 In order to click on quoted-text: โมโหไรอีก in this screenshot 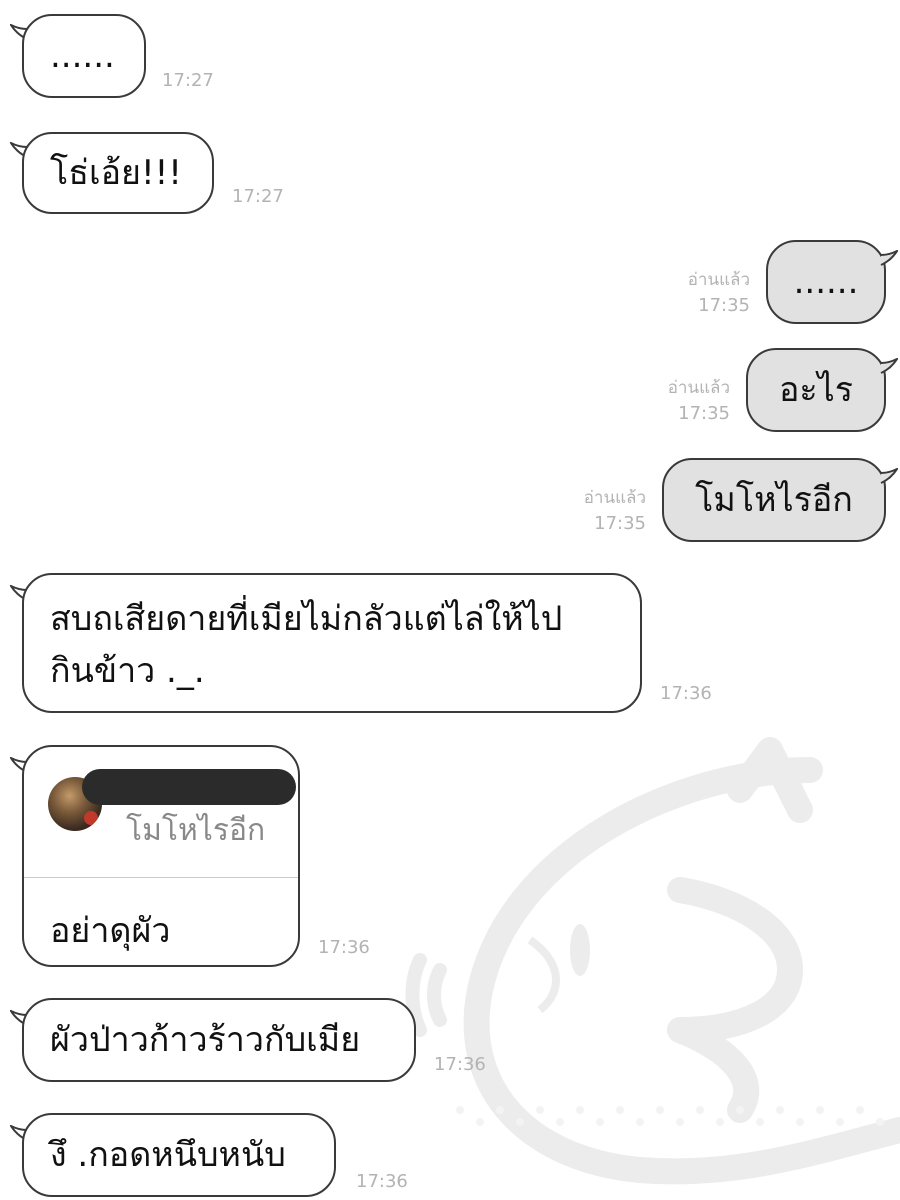, I will do `click(196, 830)`.